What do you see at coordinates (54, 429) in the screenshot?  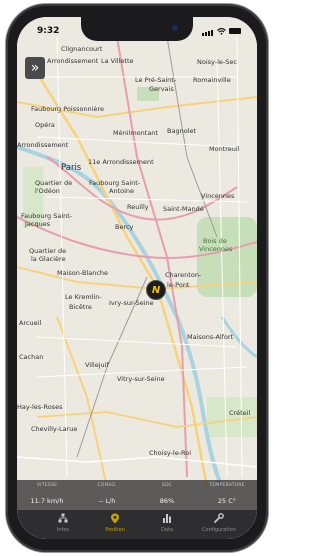 I see `map-label: Chevilly-Larue` at bounding box center [54, 429].